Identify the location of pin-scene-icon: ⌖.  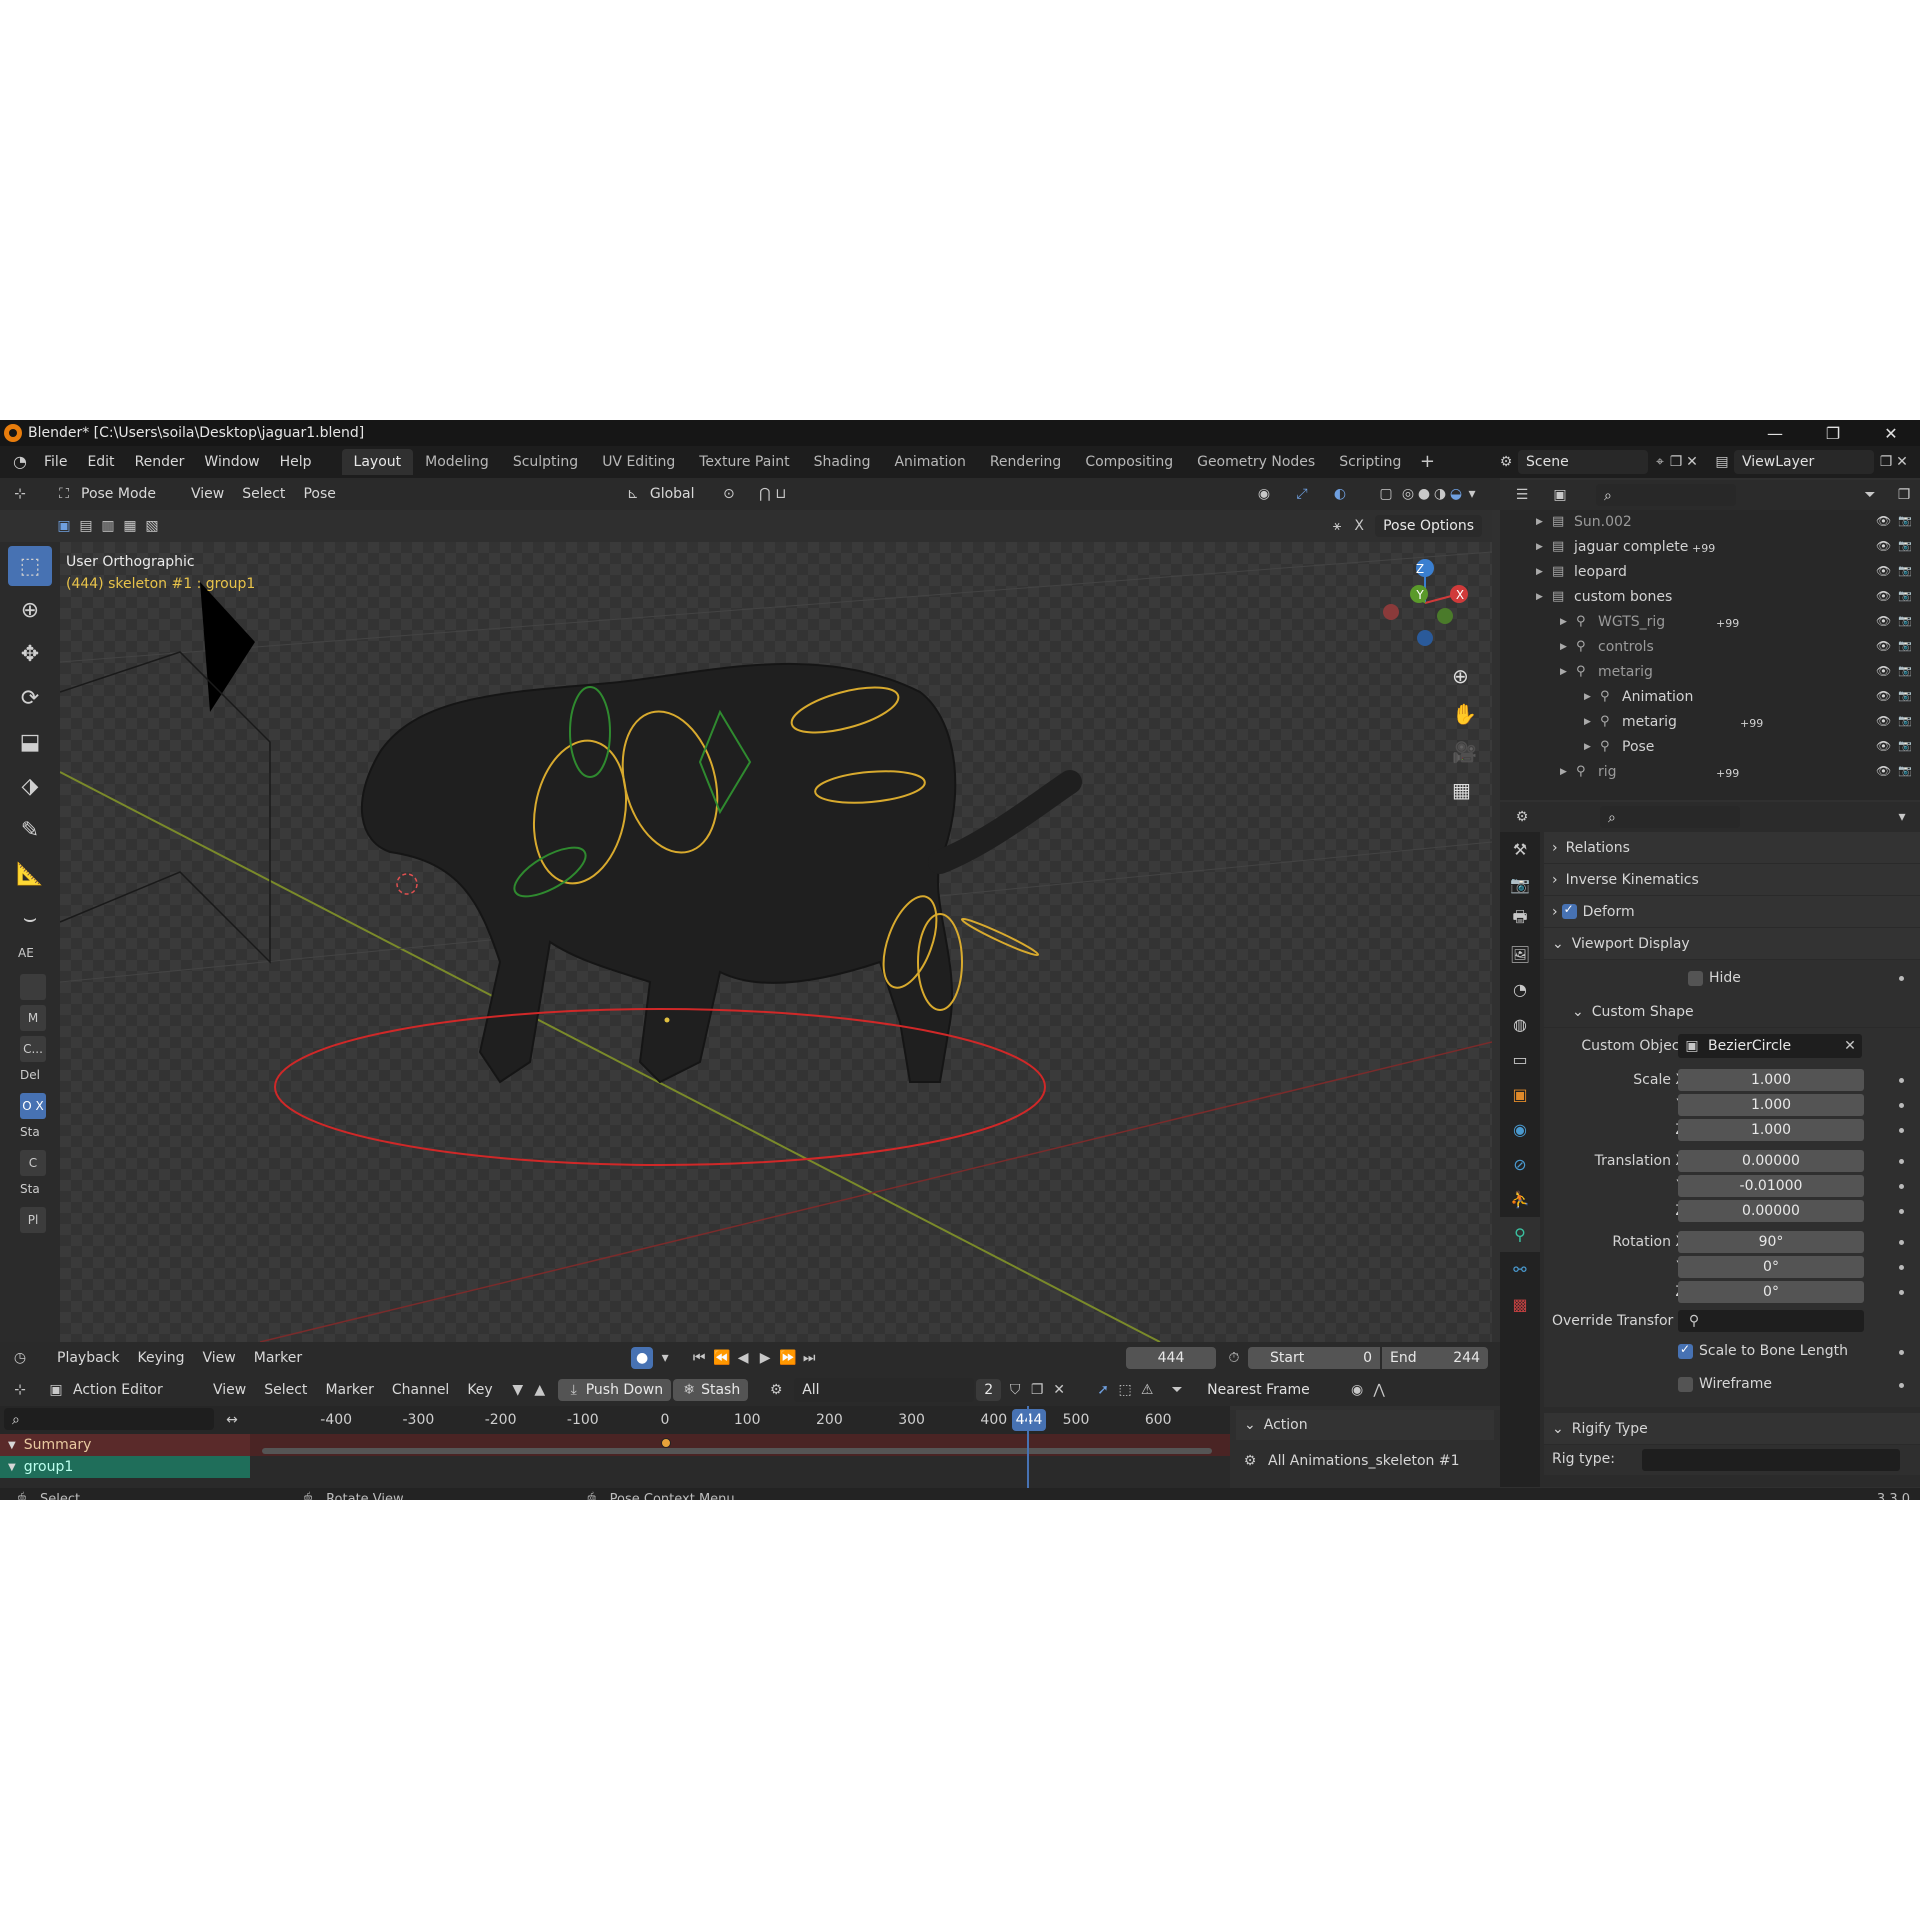
(1660, 462).